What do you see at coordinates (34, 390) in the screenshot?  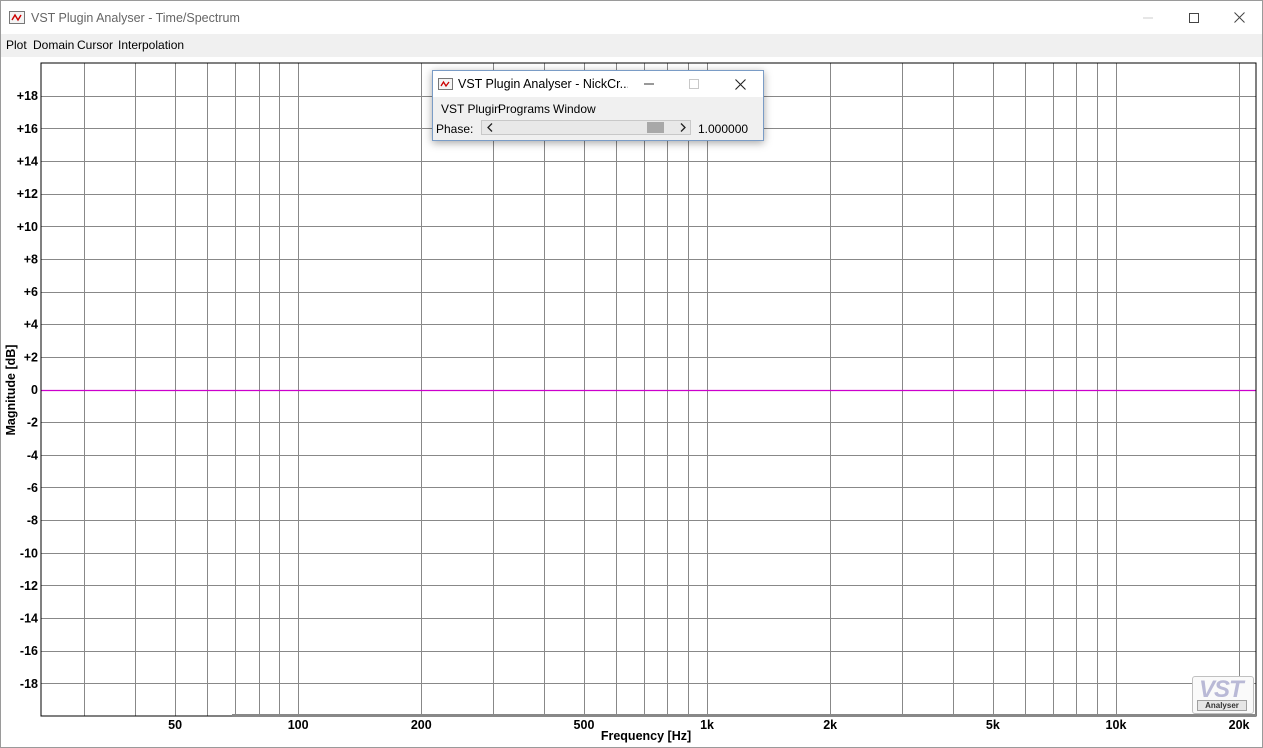 I see `y-tick-label: 0` at bounding box center [34, 390].